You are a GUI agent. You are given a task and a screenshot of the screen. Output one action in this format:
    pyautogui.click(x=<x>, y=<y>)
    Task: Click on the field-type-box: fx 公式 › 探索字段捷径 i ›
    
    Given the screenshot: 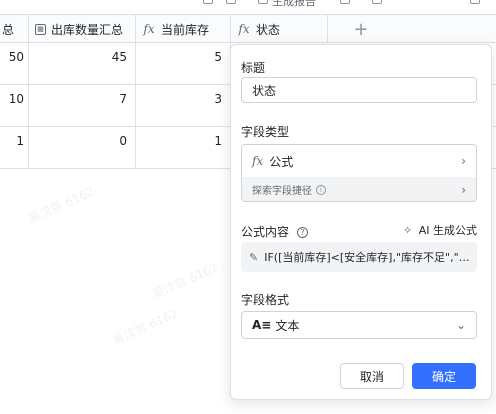 What is the action you would take?
    pyautogui.click(x=359, y=173)
    